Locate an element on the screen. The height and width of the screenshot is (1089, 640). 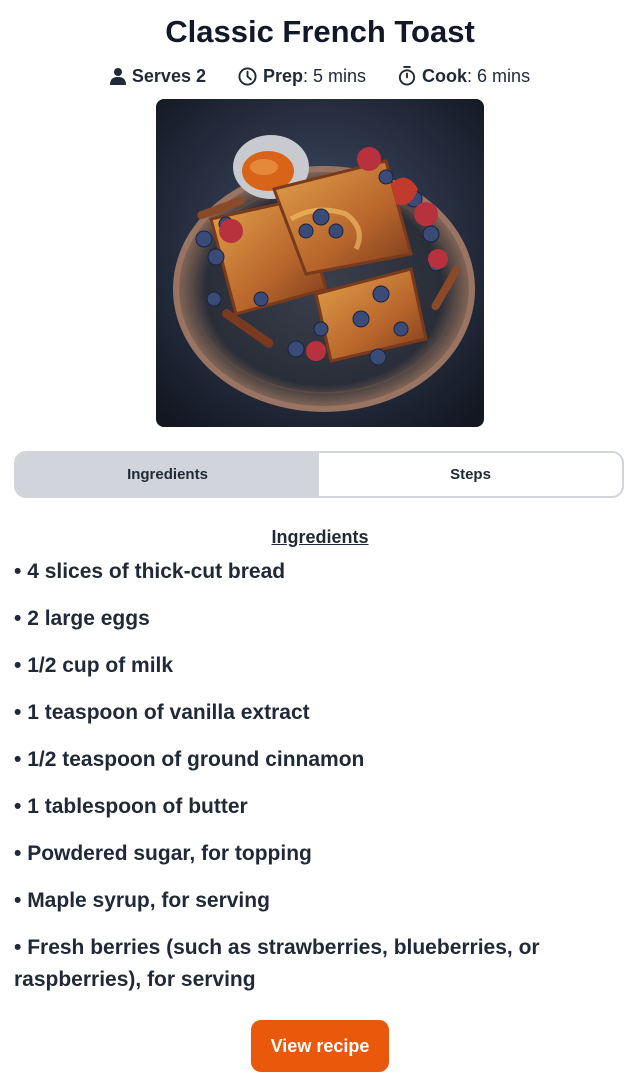
list-item: 1 tablespoon of butter is located at coordinates (320, 807).